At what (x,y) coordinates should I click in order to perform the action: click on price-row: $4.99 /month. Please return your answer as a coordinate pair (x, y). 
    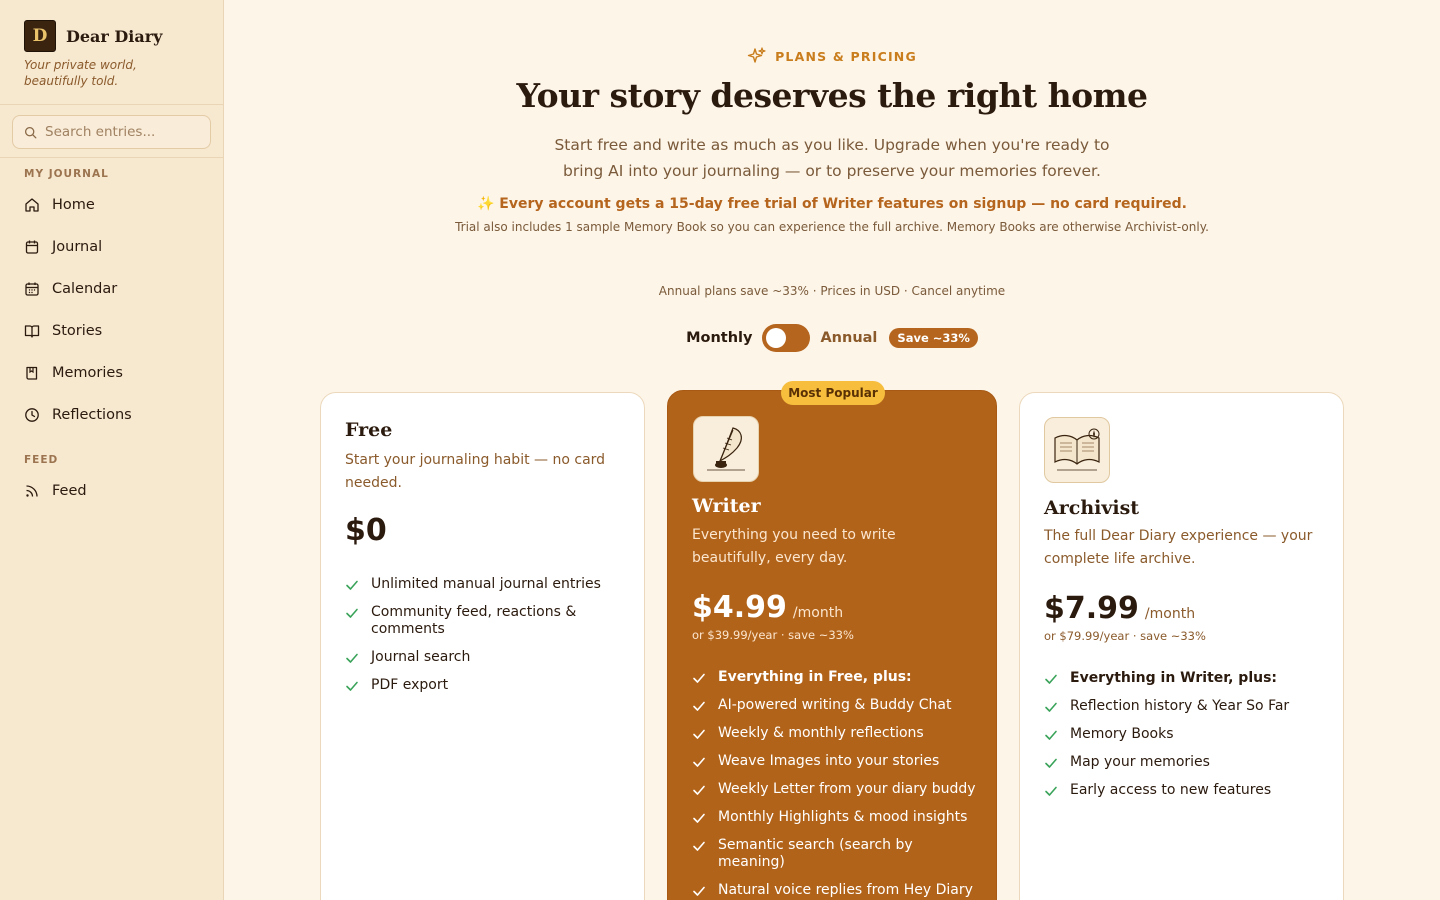
    Looking at the image, I should click on (767, 607).